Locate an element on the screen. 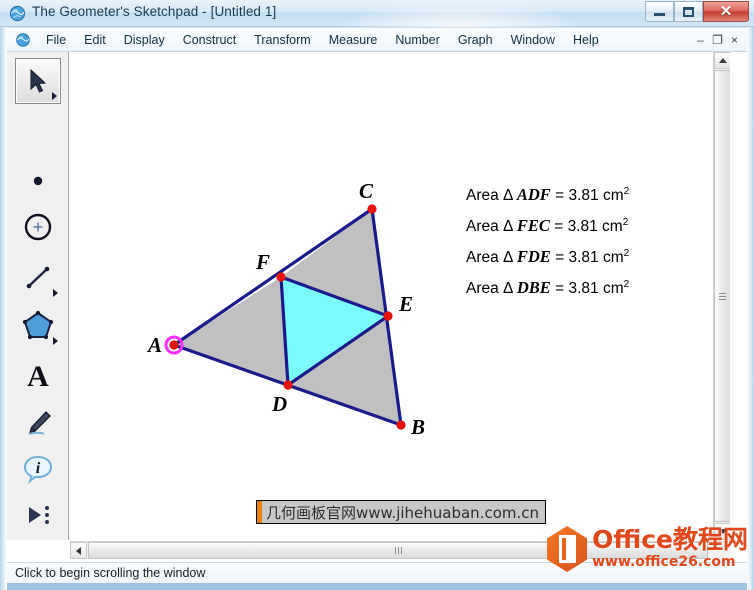 The height and width of the screenshot is (590, 754). point-dot-icon is located at coordinates (38, 181).